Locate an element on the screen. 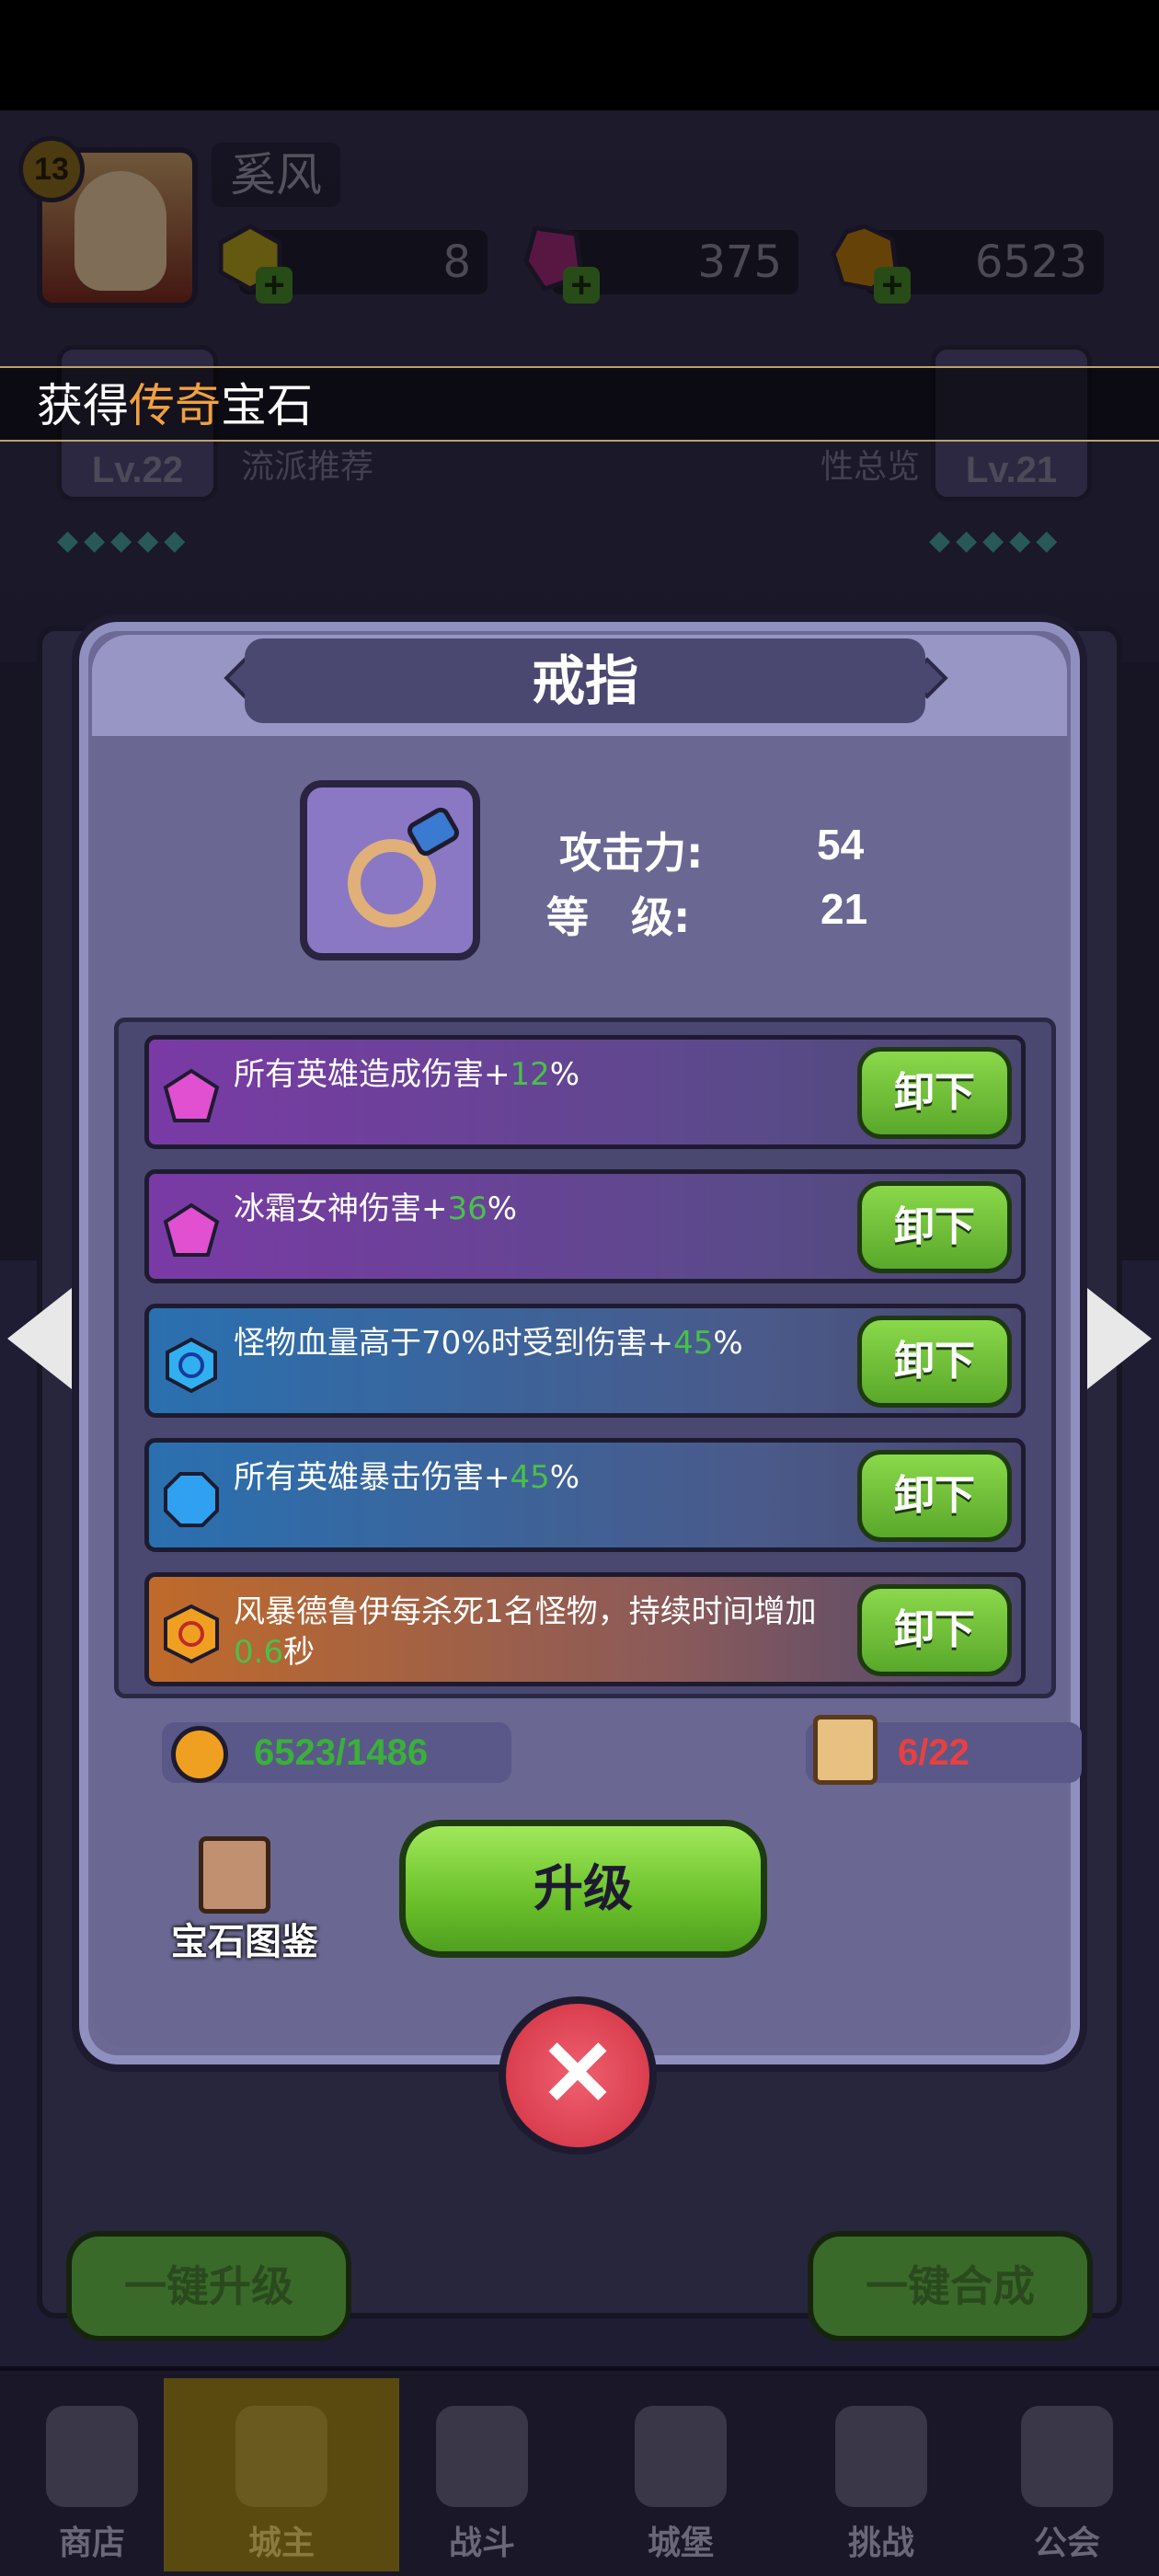 The height and width of the screenshot is (2576, 1159). tab-challenge: 挑战 is located at coordinates (881, 2474).